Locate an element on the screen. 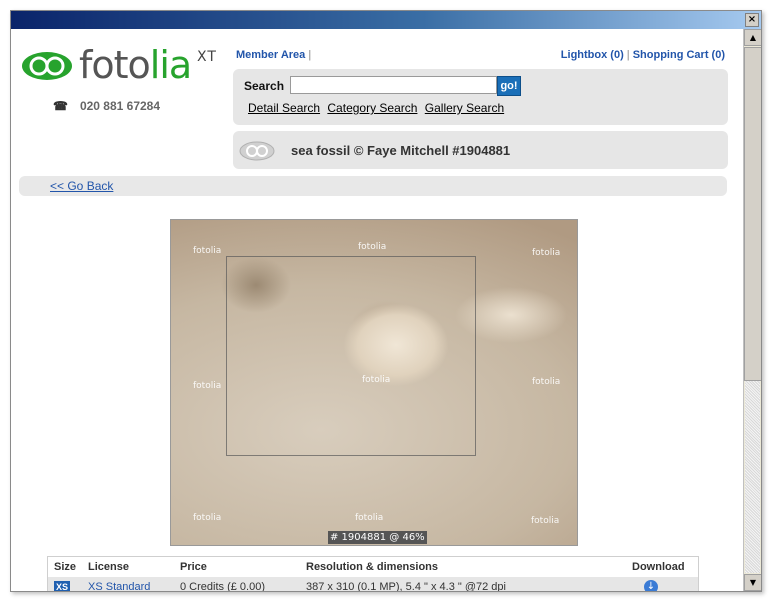  phone-text: 020 881 67284 is located at coordinates (120, 106).